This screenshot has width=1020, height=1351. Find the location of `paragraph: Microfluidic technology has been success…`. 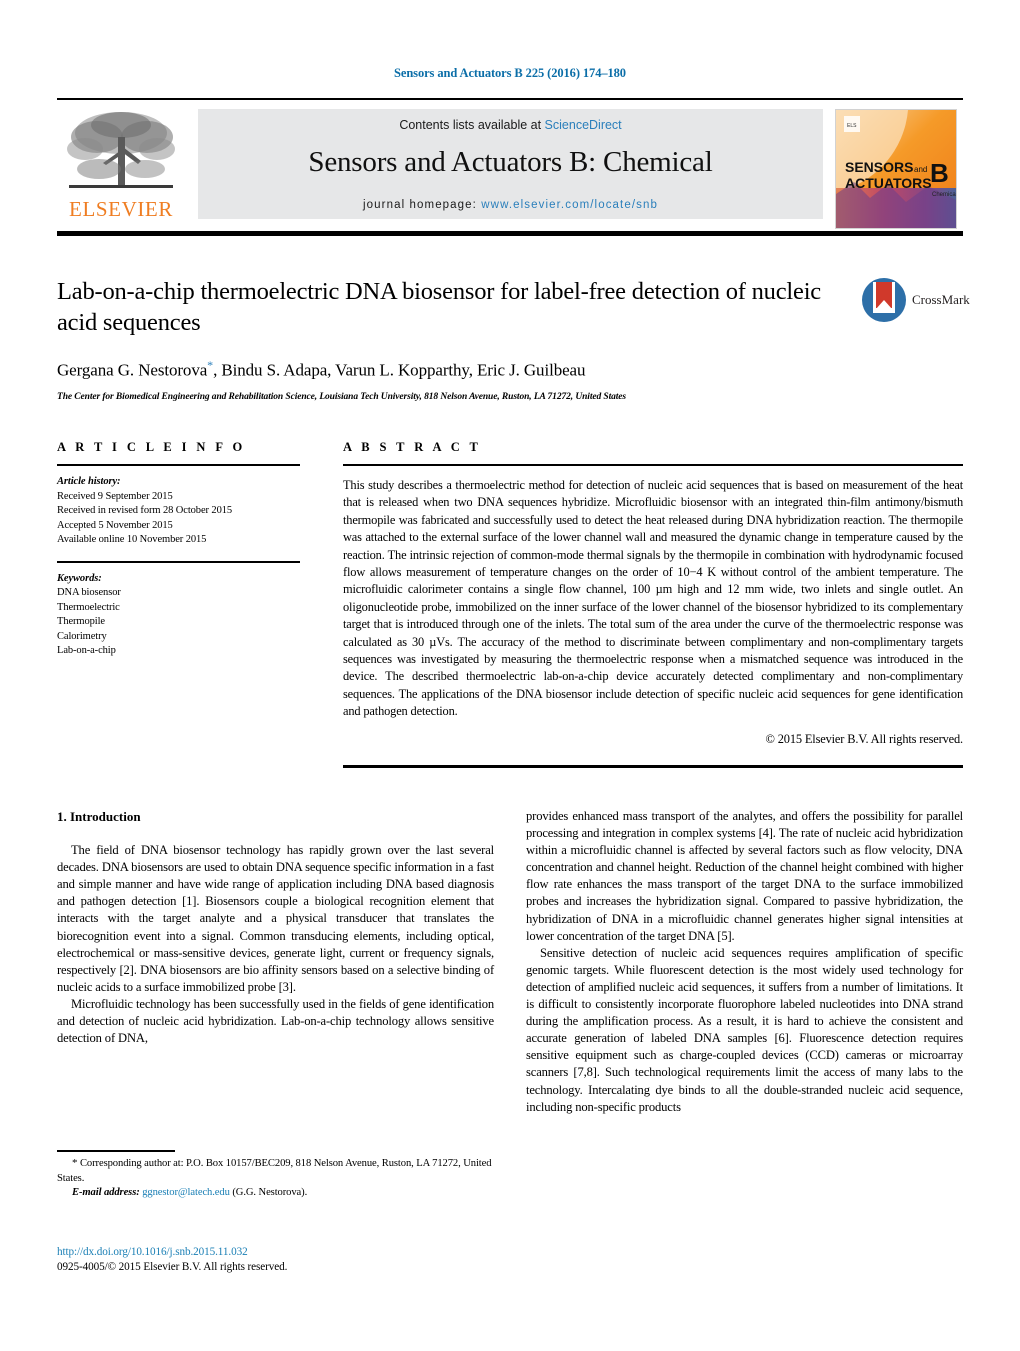

paragraph: Microfluidic technology has been success… is located at coordinates (275, 1021).